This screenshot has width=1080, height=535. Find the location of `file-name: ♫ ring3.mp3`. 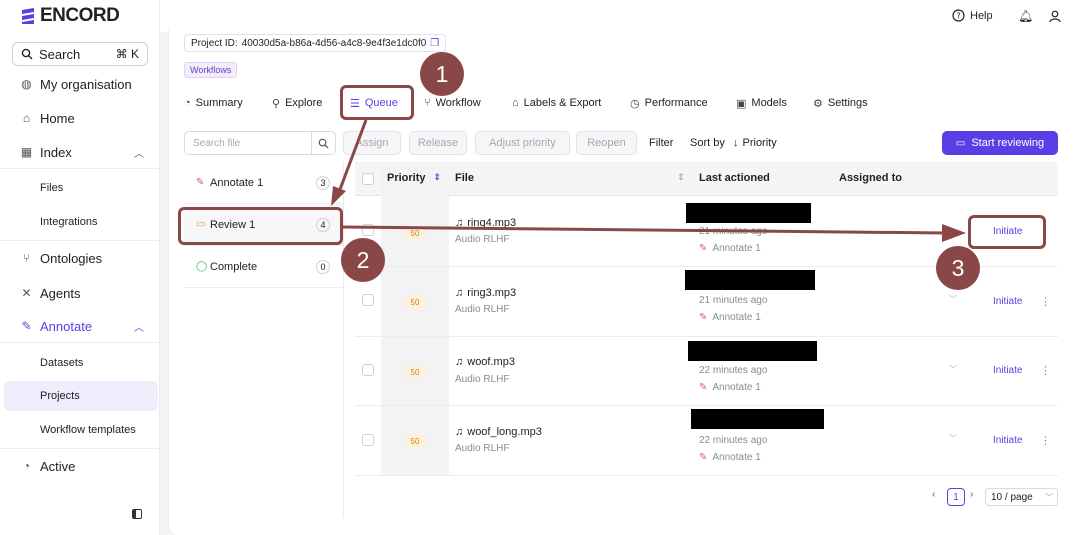

file-name: ♫ ring3.mp3 is located at coordinates (485, 293).